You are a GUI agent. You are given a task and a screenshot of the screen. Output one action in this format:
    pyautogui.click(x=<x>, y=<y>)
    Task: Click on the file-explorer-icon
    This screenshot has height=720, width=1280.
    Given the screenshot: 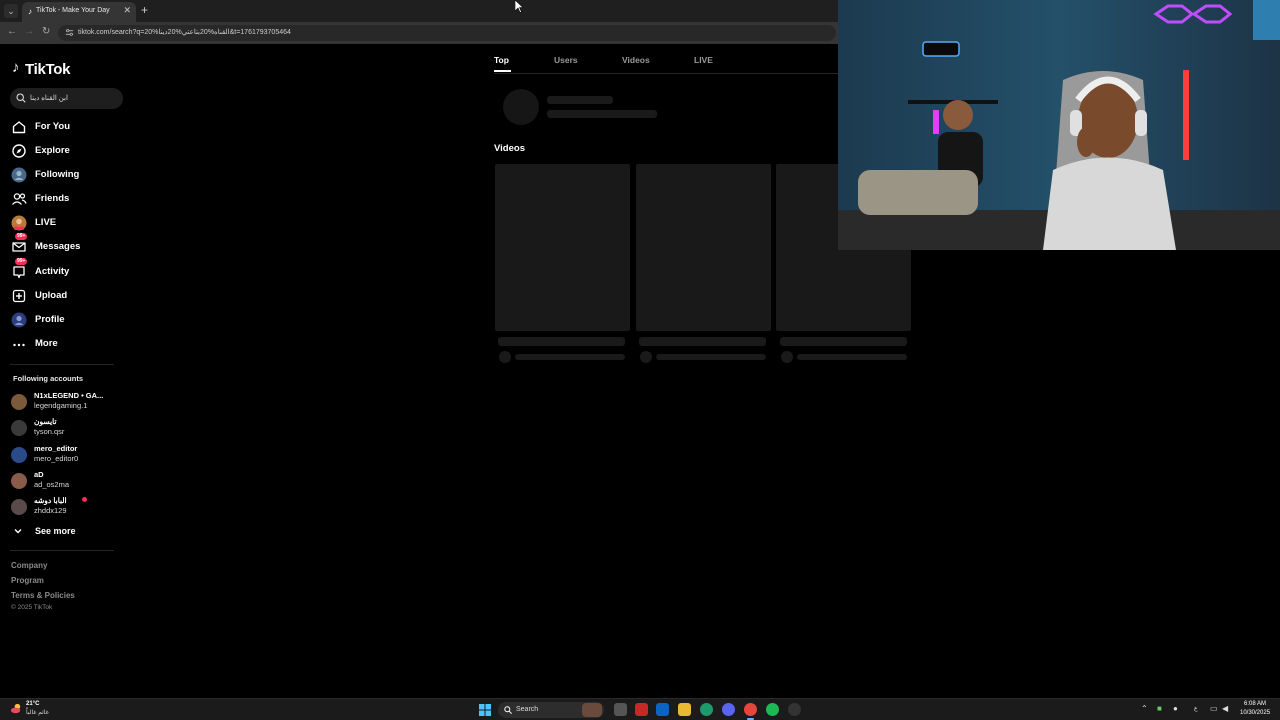 What is the action you would take?
    pyautogui.click(x=684, y=709)
    